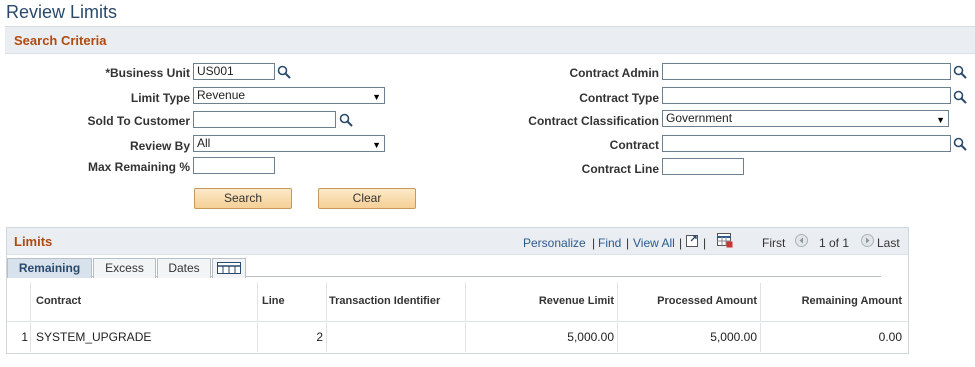  Describe the element at coordinates (124, 268) in the screenshot. I see `tab-excess: Excess` at that location.